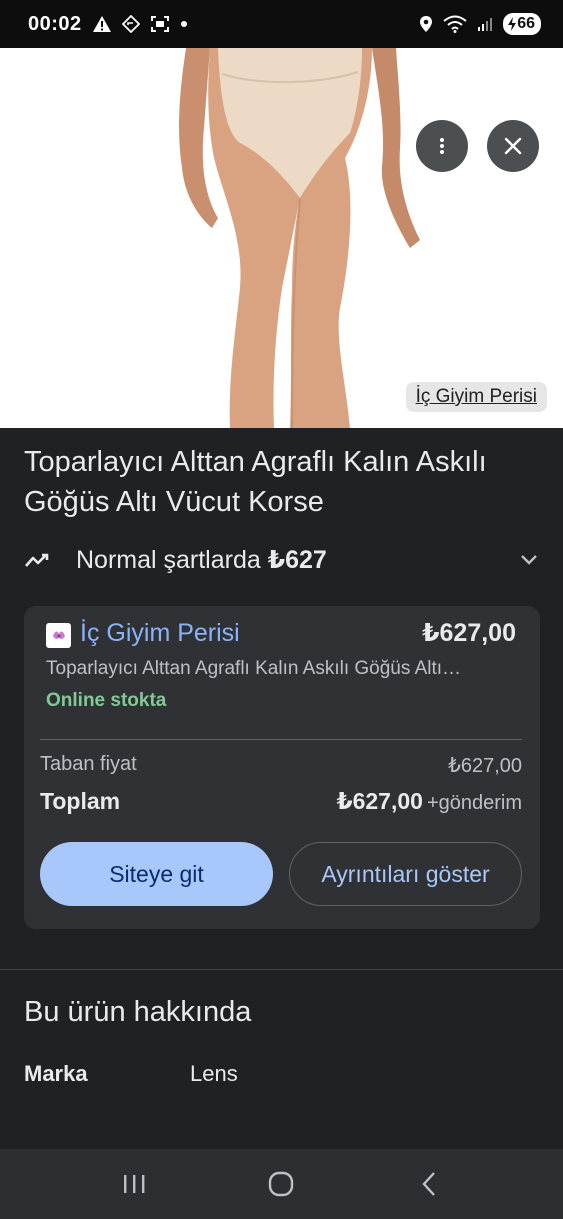 The width and height of the screenshot is (563, 1219). What do you see at coordinates (101, 24) in the screenshot?
I see `warning-icon` at bounding box center [101, 24].